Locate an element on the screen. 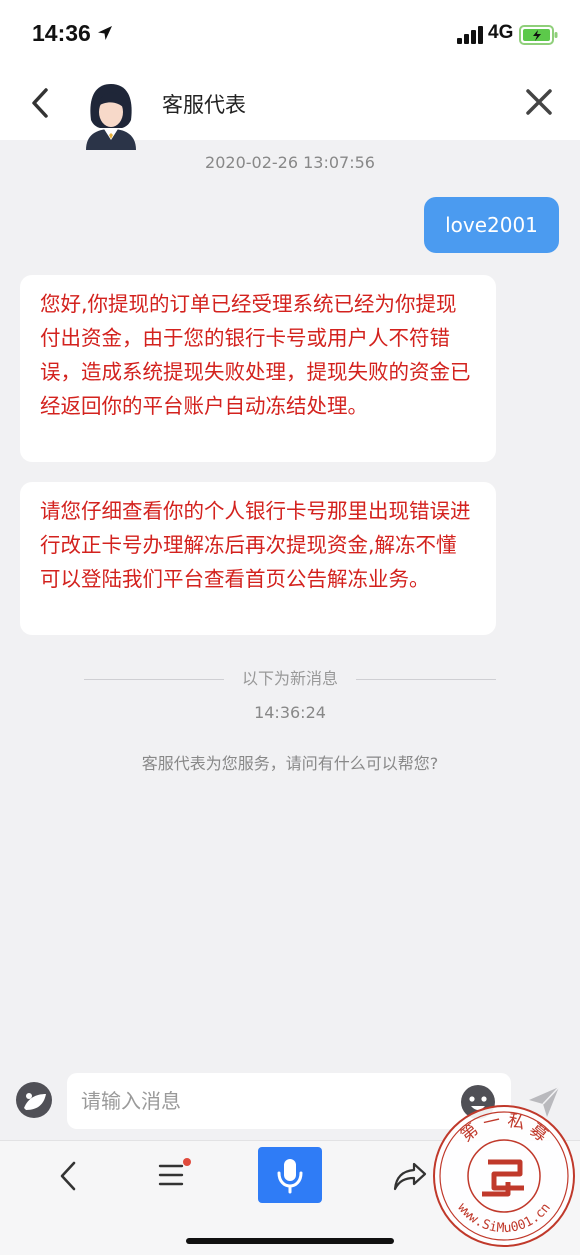 The height and width of the screenshot is (1255, 580). close-icon is located at coordinates (539, 102).